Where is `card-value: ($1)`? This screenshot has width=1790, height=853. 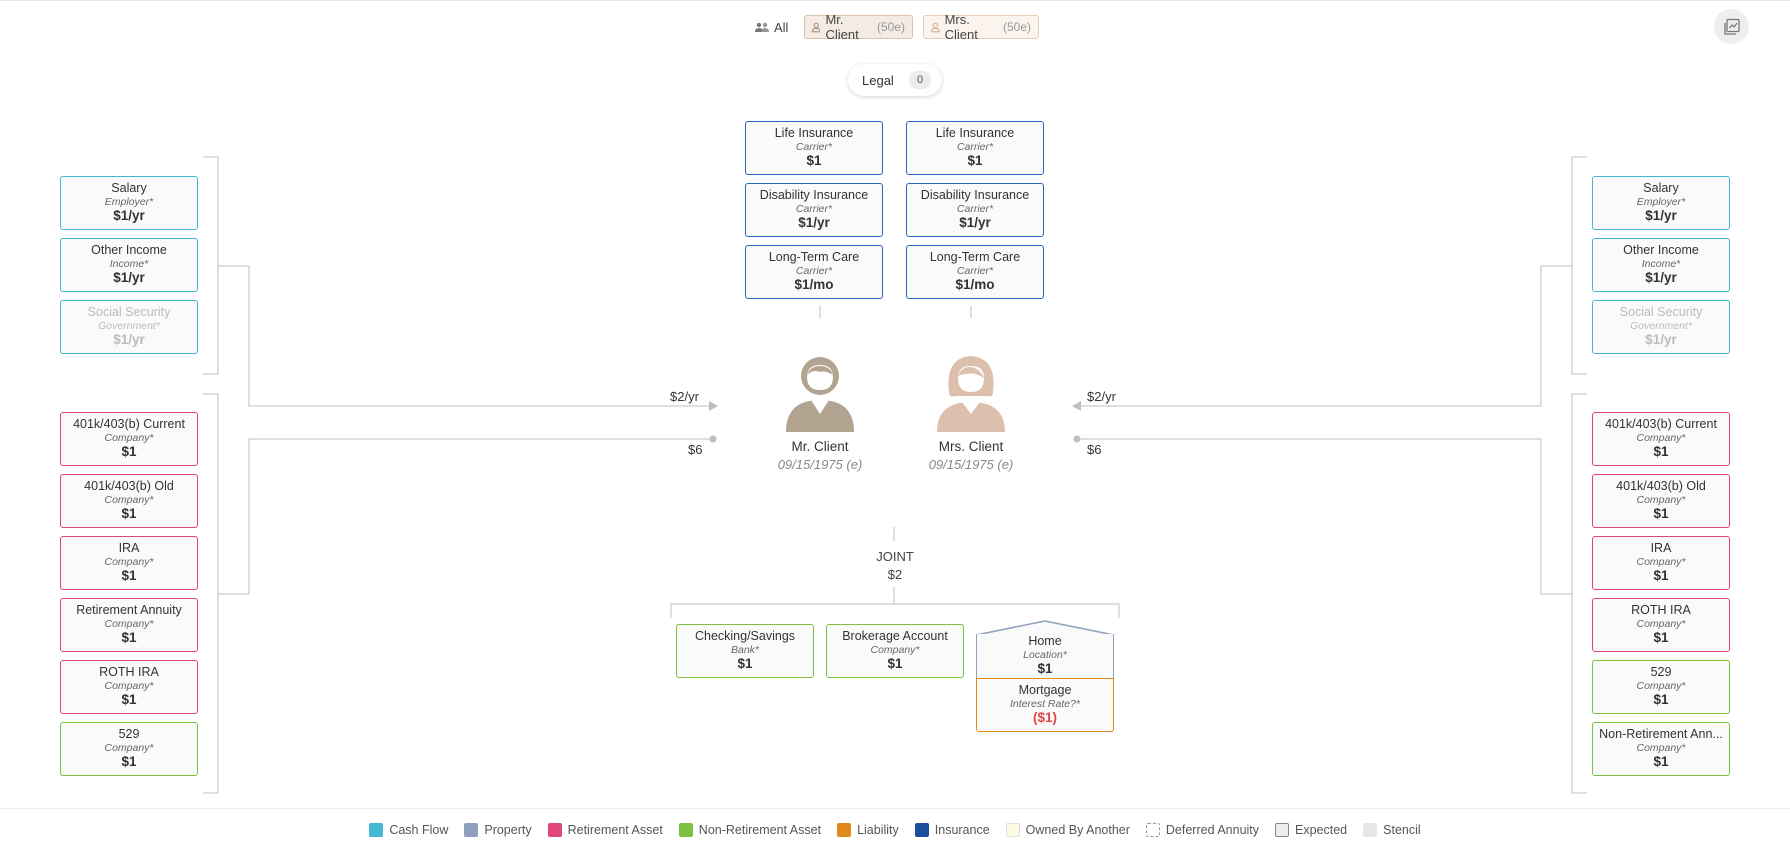
card-value: ($1) is located at coordinates (1044, 717).